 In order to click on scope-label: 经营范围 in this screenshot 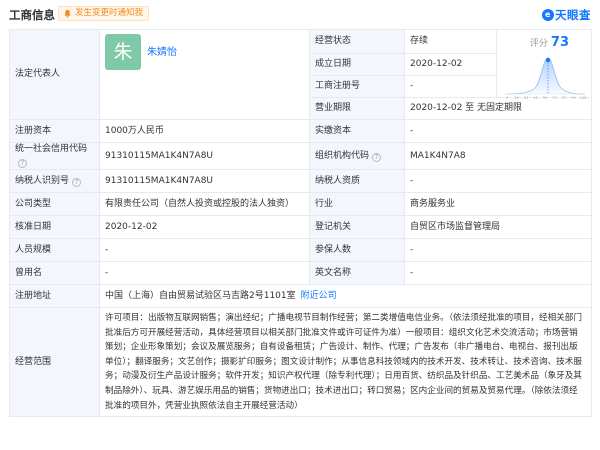, I will do `click(54, 362)`.